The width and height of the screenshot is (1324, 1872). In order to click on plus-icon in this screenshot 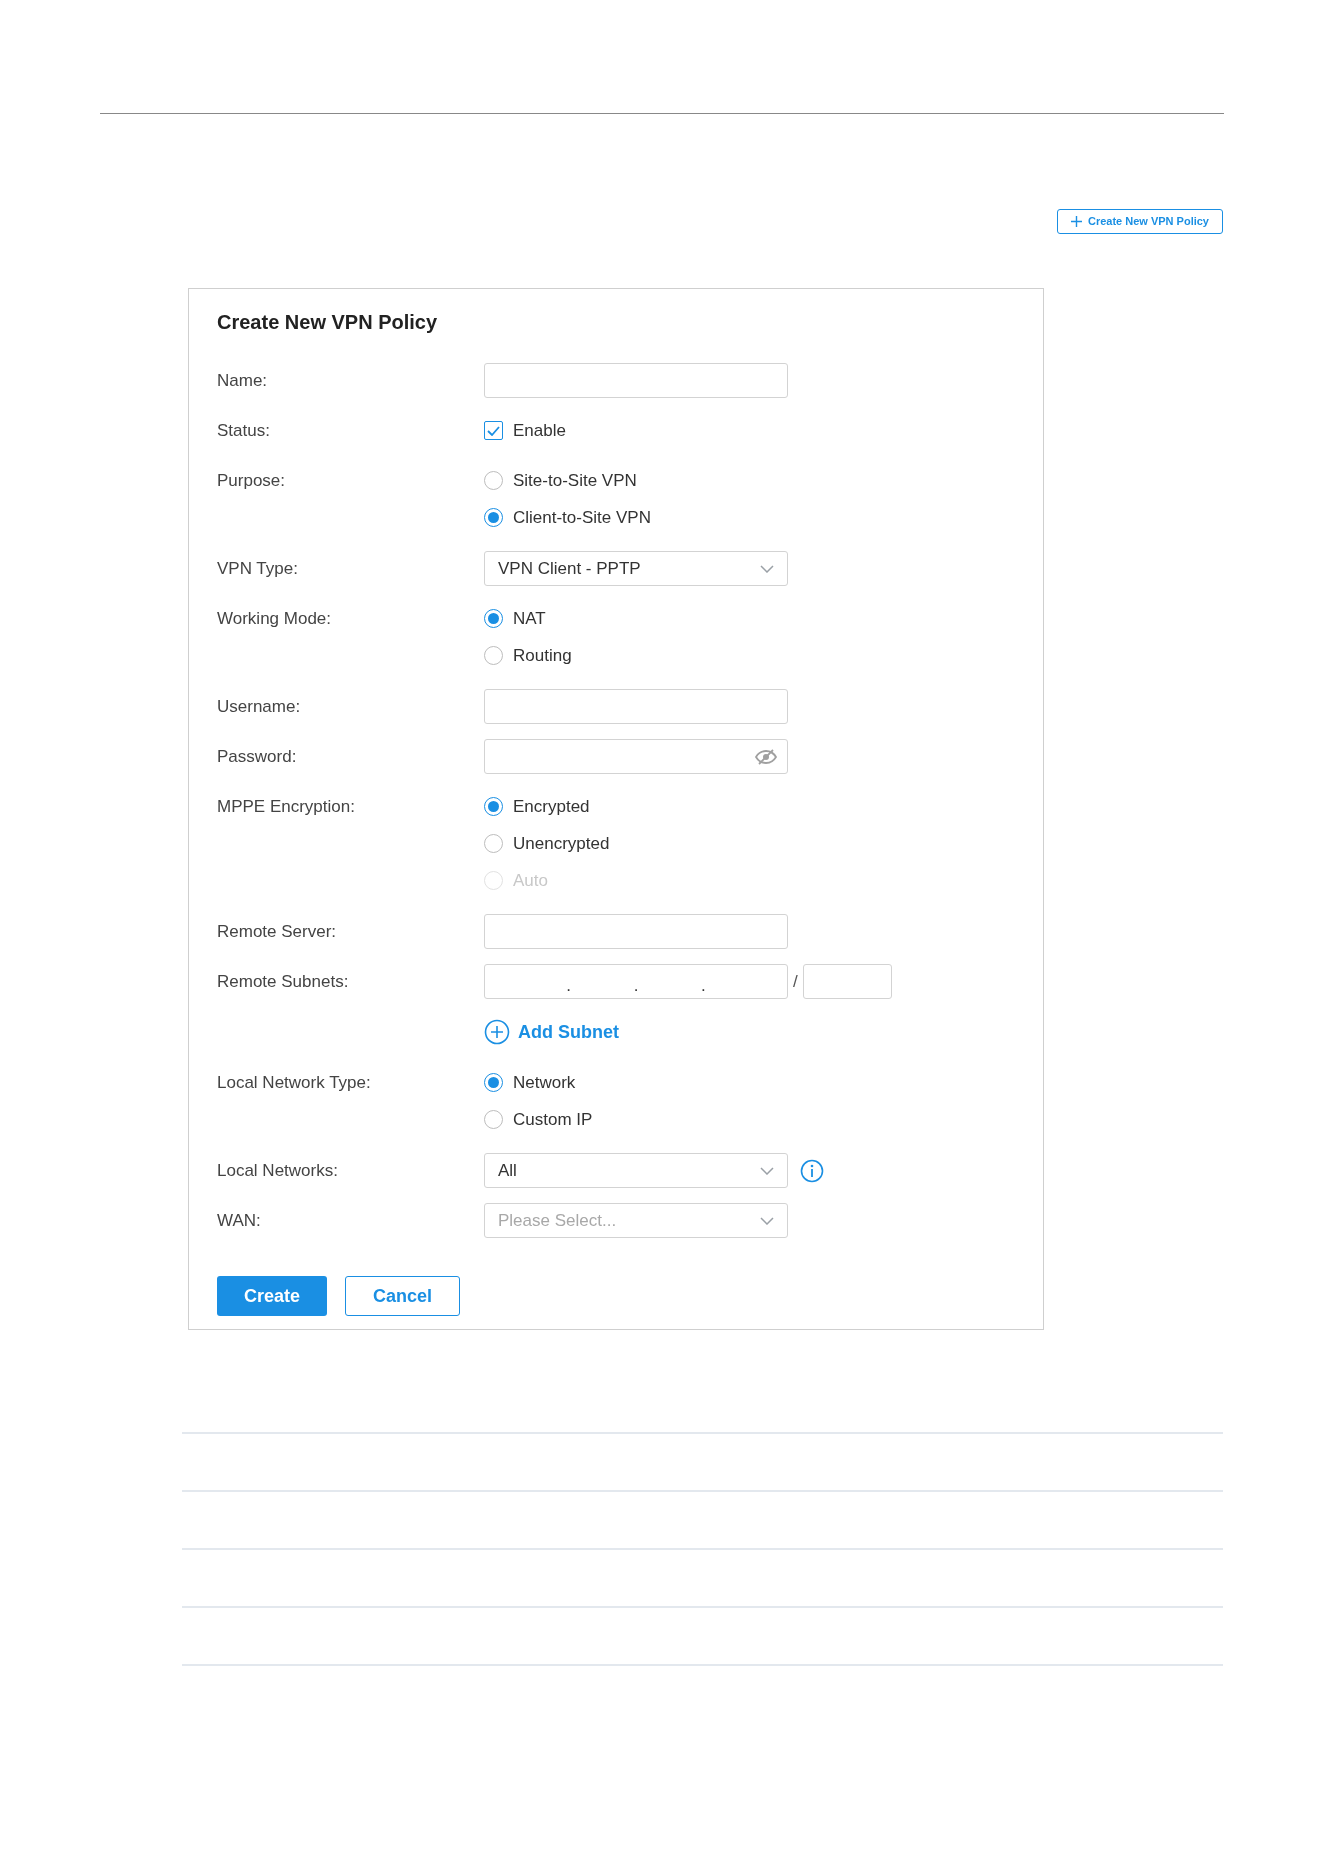, I will do `click(1076, 221)`.